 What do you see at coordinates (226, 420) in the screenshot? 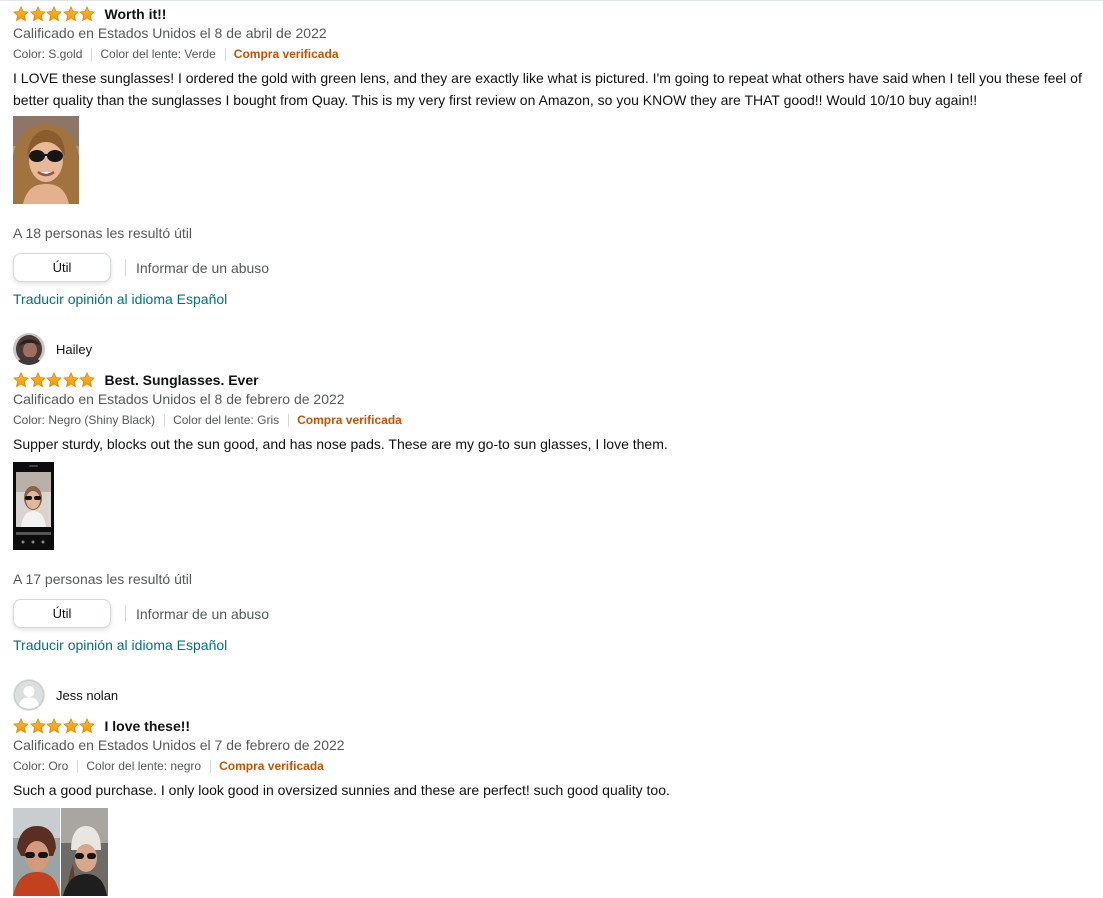
I see `lens-color: Color del lente: Gris` at bounding box center [226, 420].